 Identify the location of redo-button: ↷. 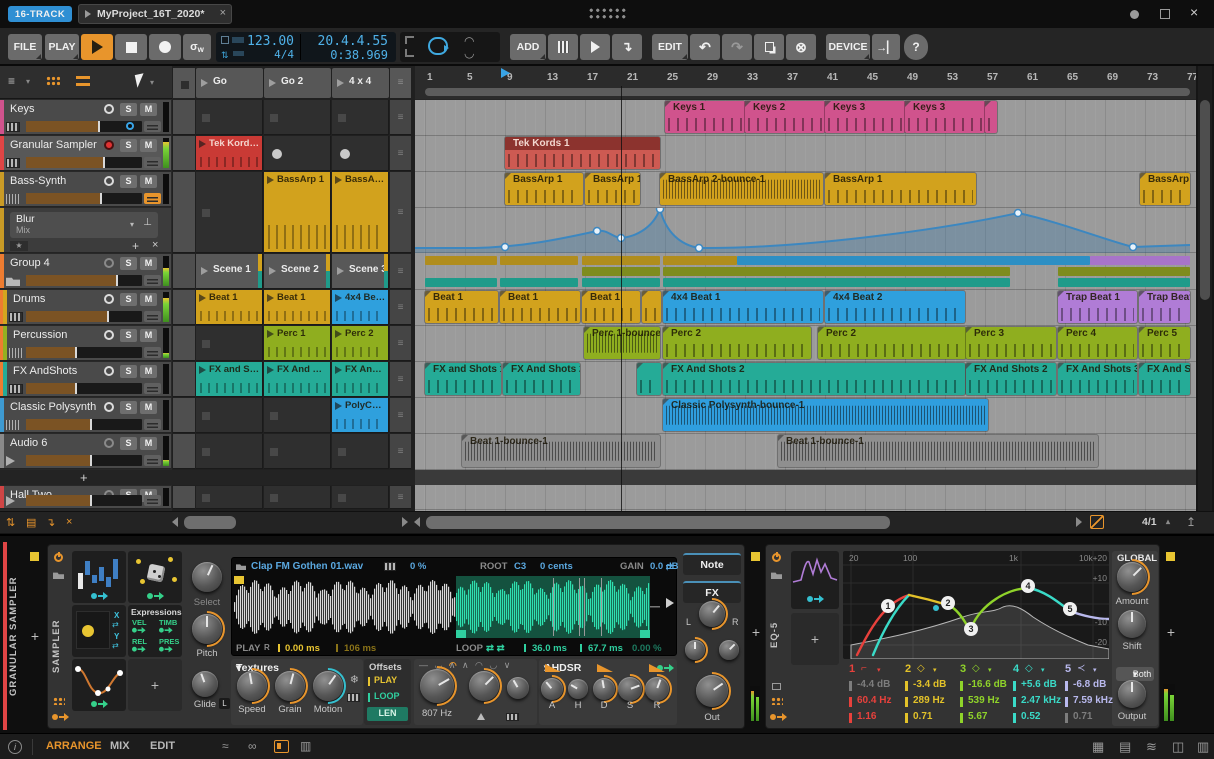
(737, 47).